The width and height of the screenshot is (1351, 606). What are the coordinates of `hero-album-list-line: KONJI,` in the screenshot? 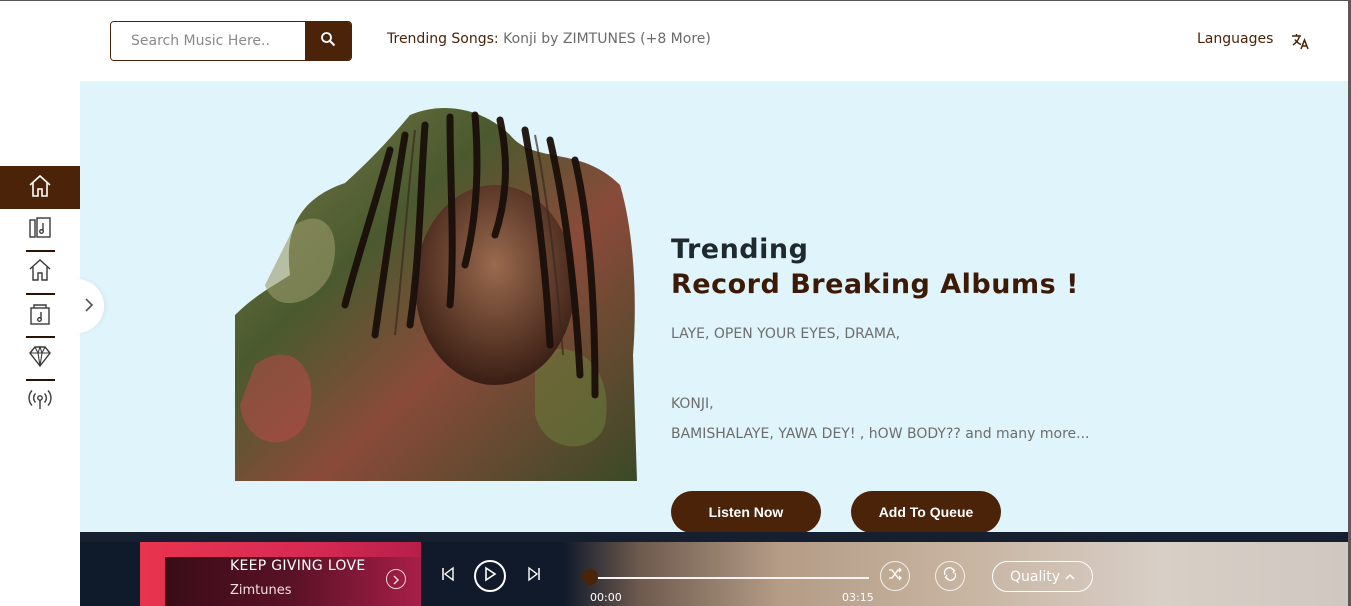 It's located at (692, 404).